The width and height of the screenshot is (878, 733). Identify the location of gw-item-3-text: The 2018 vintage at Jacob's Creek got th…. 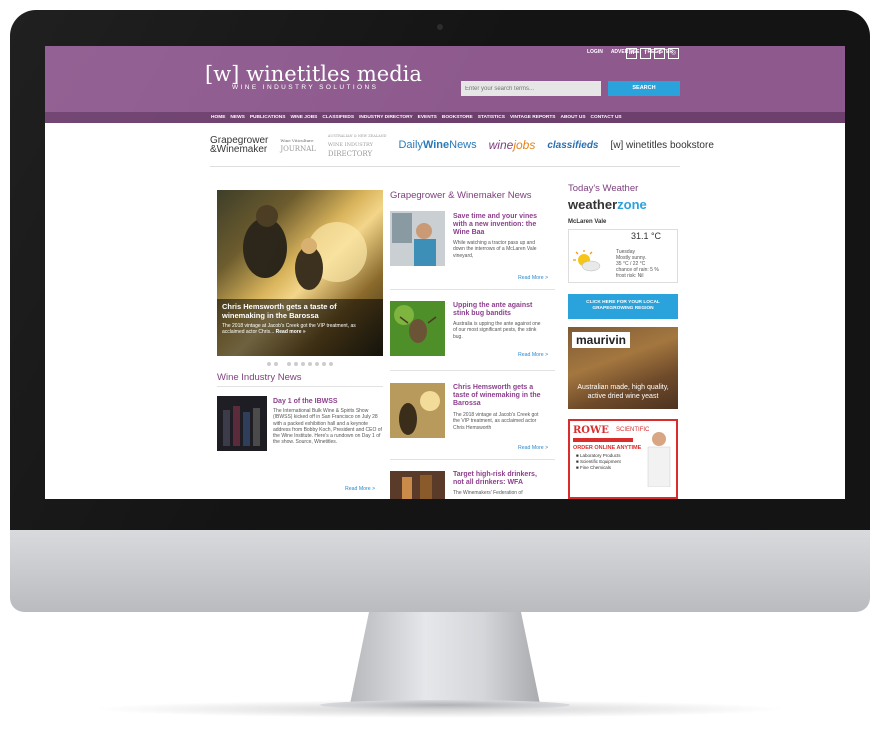
(496, 421).